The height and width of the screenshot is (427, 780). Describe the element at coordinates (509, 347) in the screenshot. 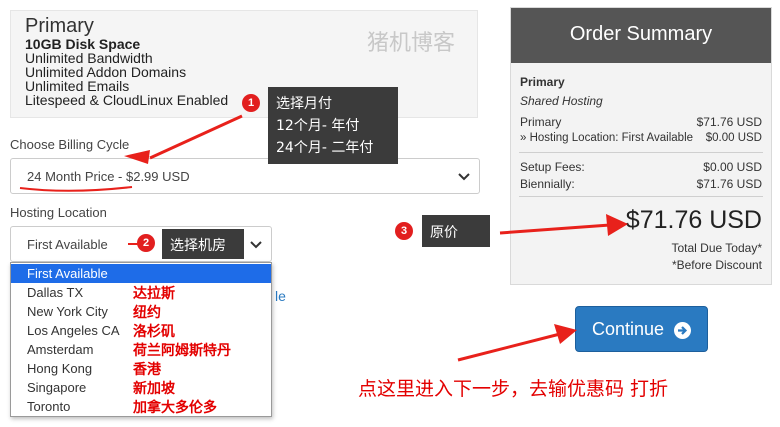

I see `arrow-to-continue` at that location.